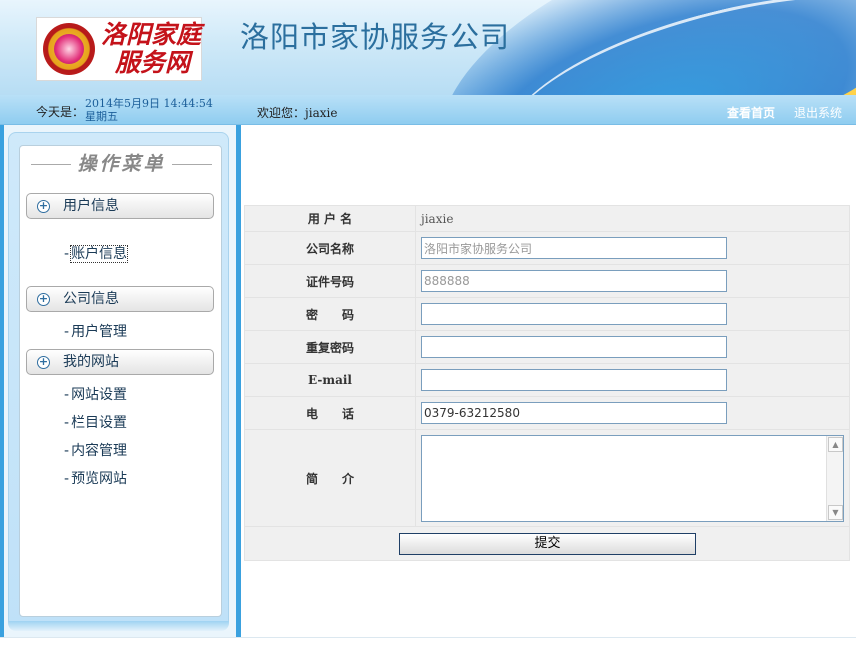 The height and width of the screenshot is (648, 856). Describe the element at coordinates (118, 626) in the screenshot. I see `sidebar-bottom-edge` at that location.